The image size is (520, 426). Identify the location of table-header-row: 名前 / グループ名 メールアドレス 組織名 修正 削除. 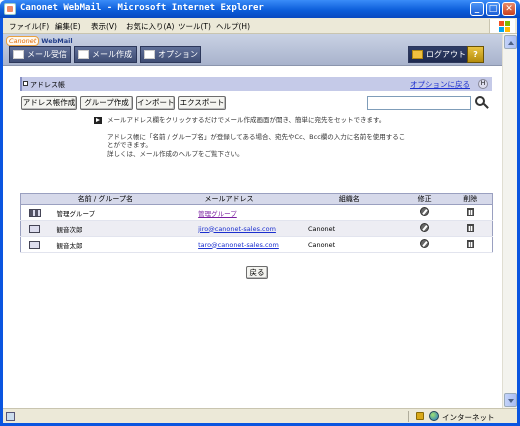
(256, 199).